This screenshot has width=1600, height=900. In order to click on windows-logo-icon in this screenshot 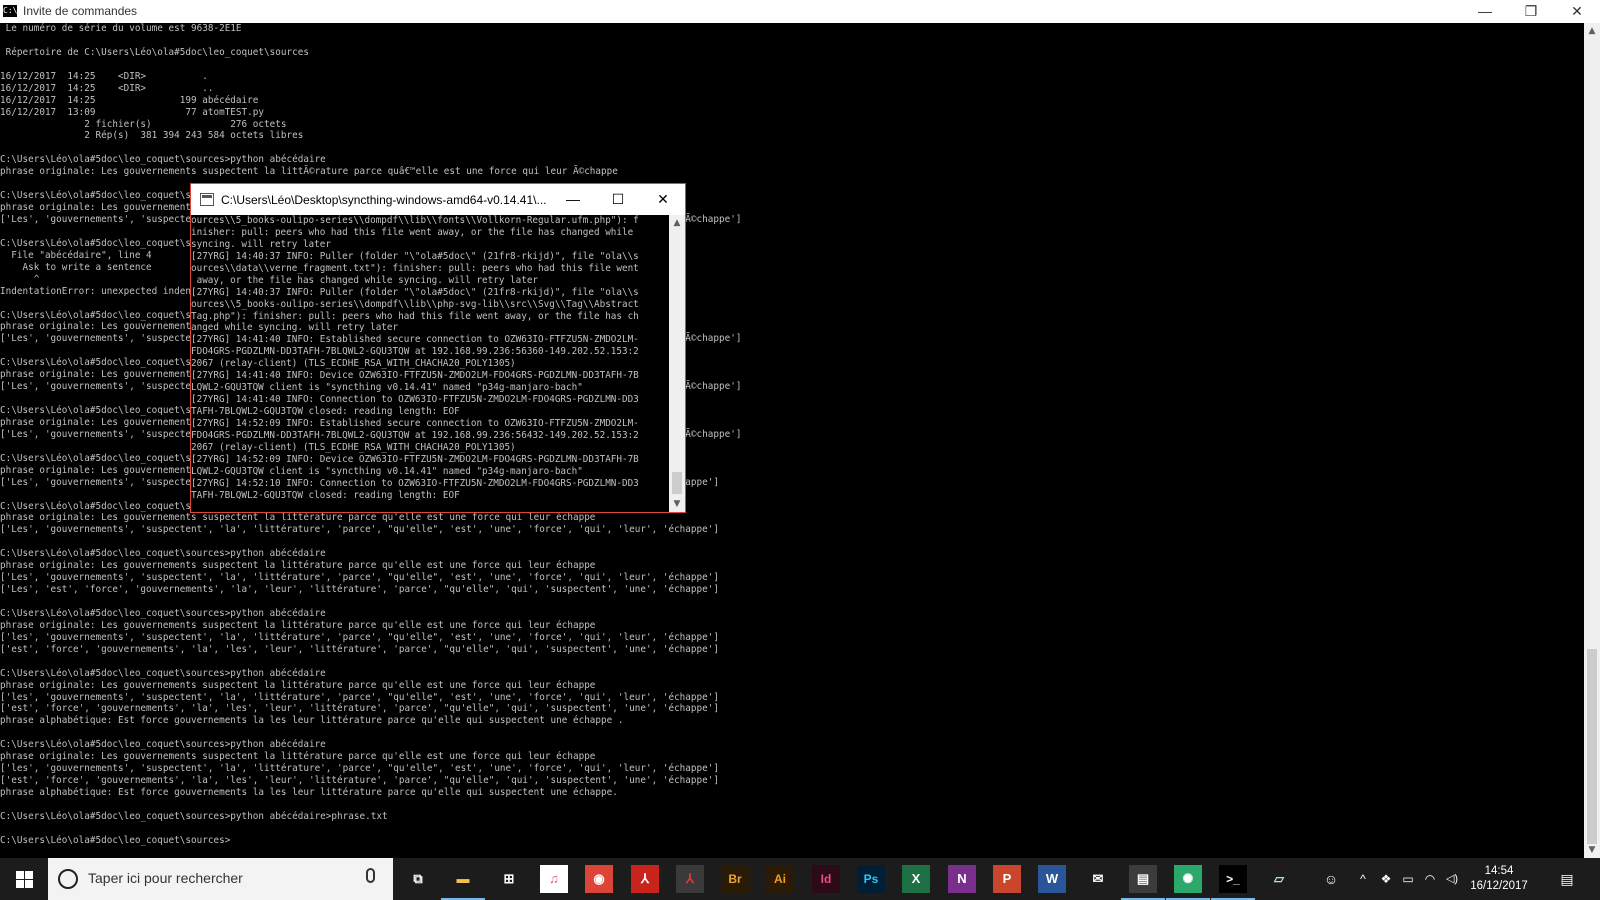, I will do `click(20, 875)`.